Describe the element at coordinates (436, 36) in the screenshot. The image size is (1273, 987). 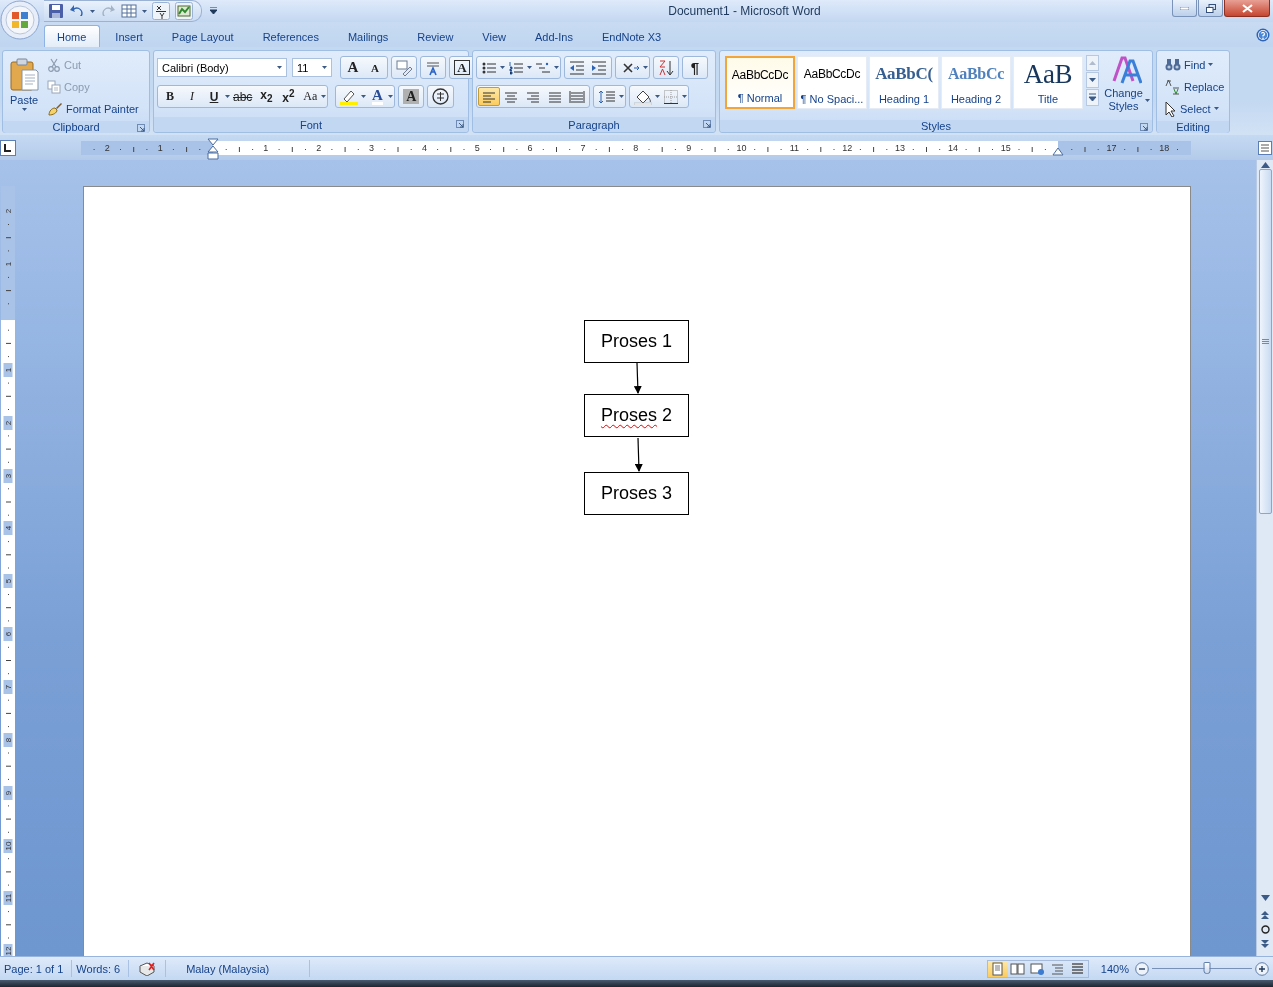
I see `ribbon-tab: Review` at that location.